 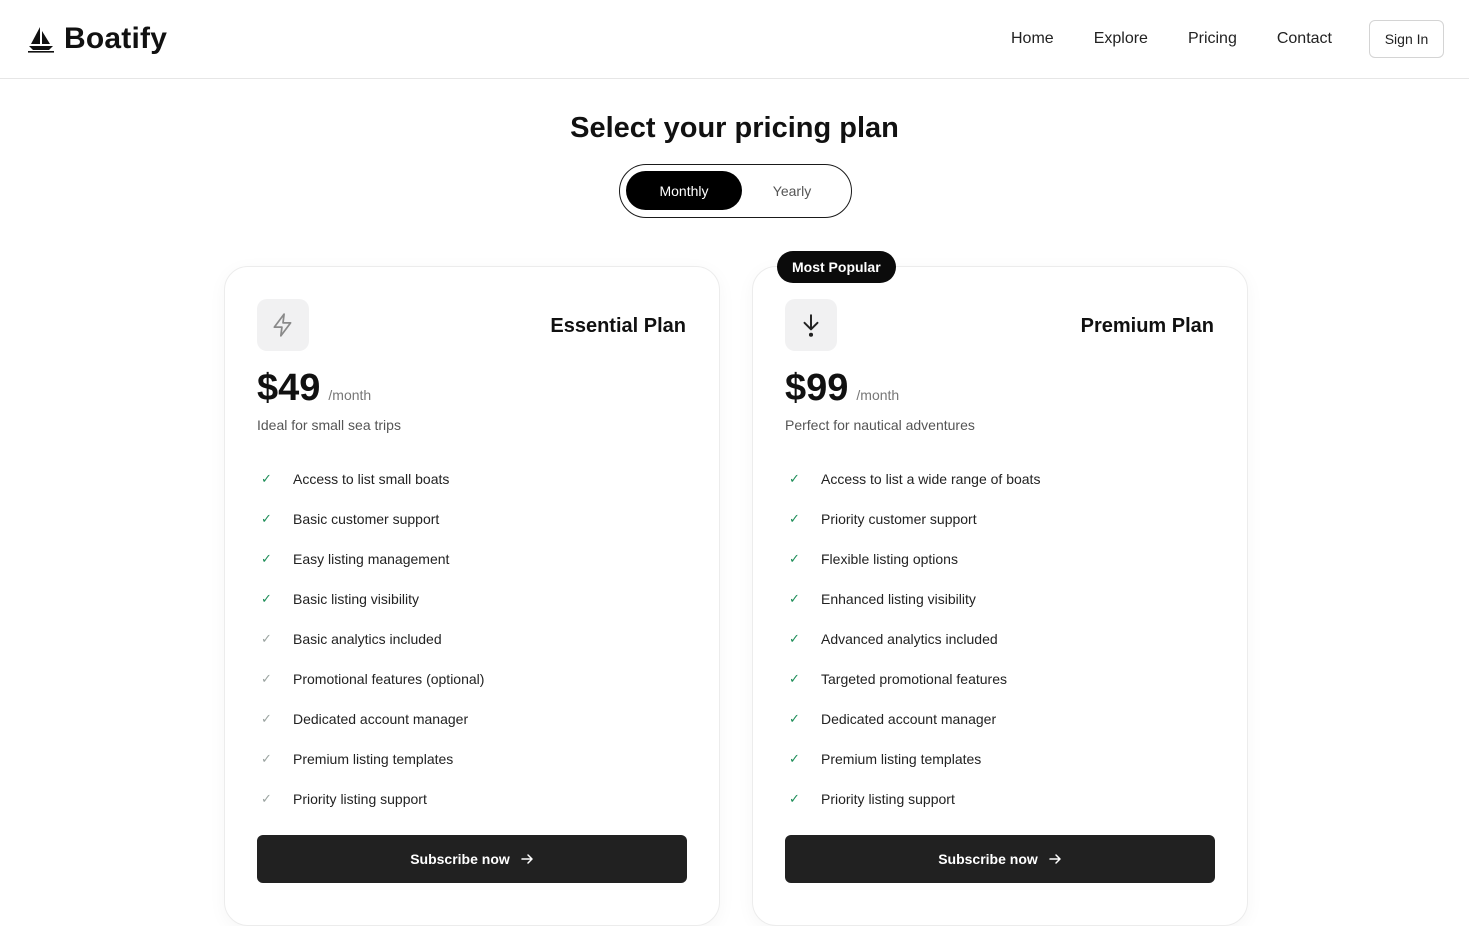 I want to click on feature-item: ✓ Access to list small boats, so click(x=355, y=479).